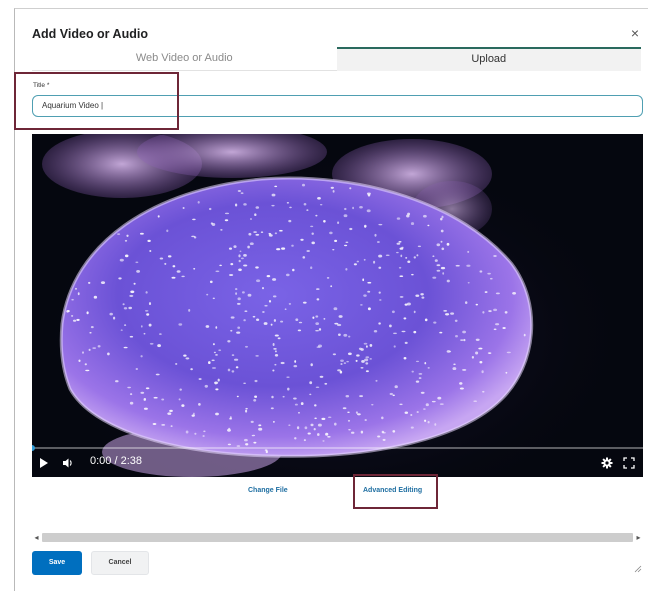  Describe the element at coordinates (392, 490) in the screenshot. I see `advanced-editing-link: Advanced Editing` at that location.